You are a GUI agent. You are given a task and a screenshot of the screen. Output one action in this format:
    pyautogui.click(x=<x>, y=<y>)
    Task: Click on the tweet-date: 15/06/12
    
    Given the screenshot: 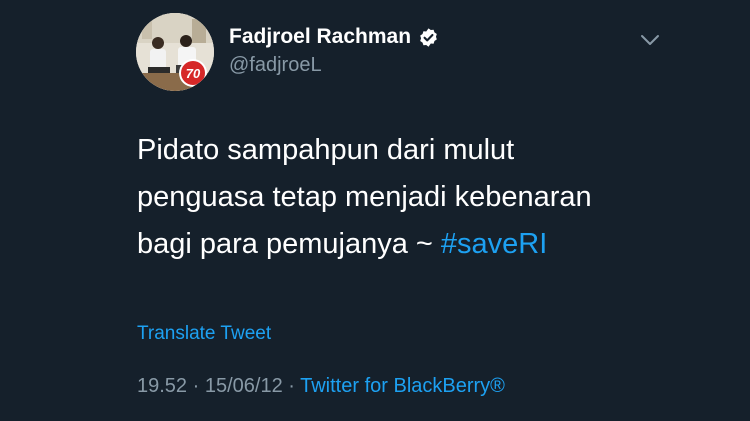 What is the action you would take?
    pyautogui.click(x=243, y=386)
    